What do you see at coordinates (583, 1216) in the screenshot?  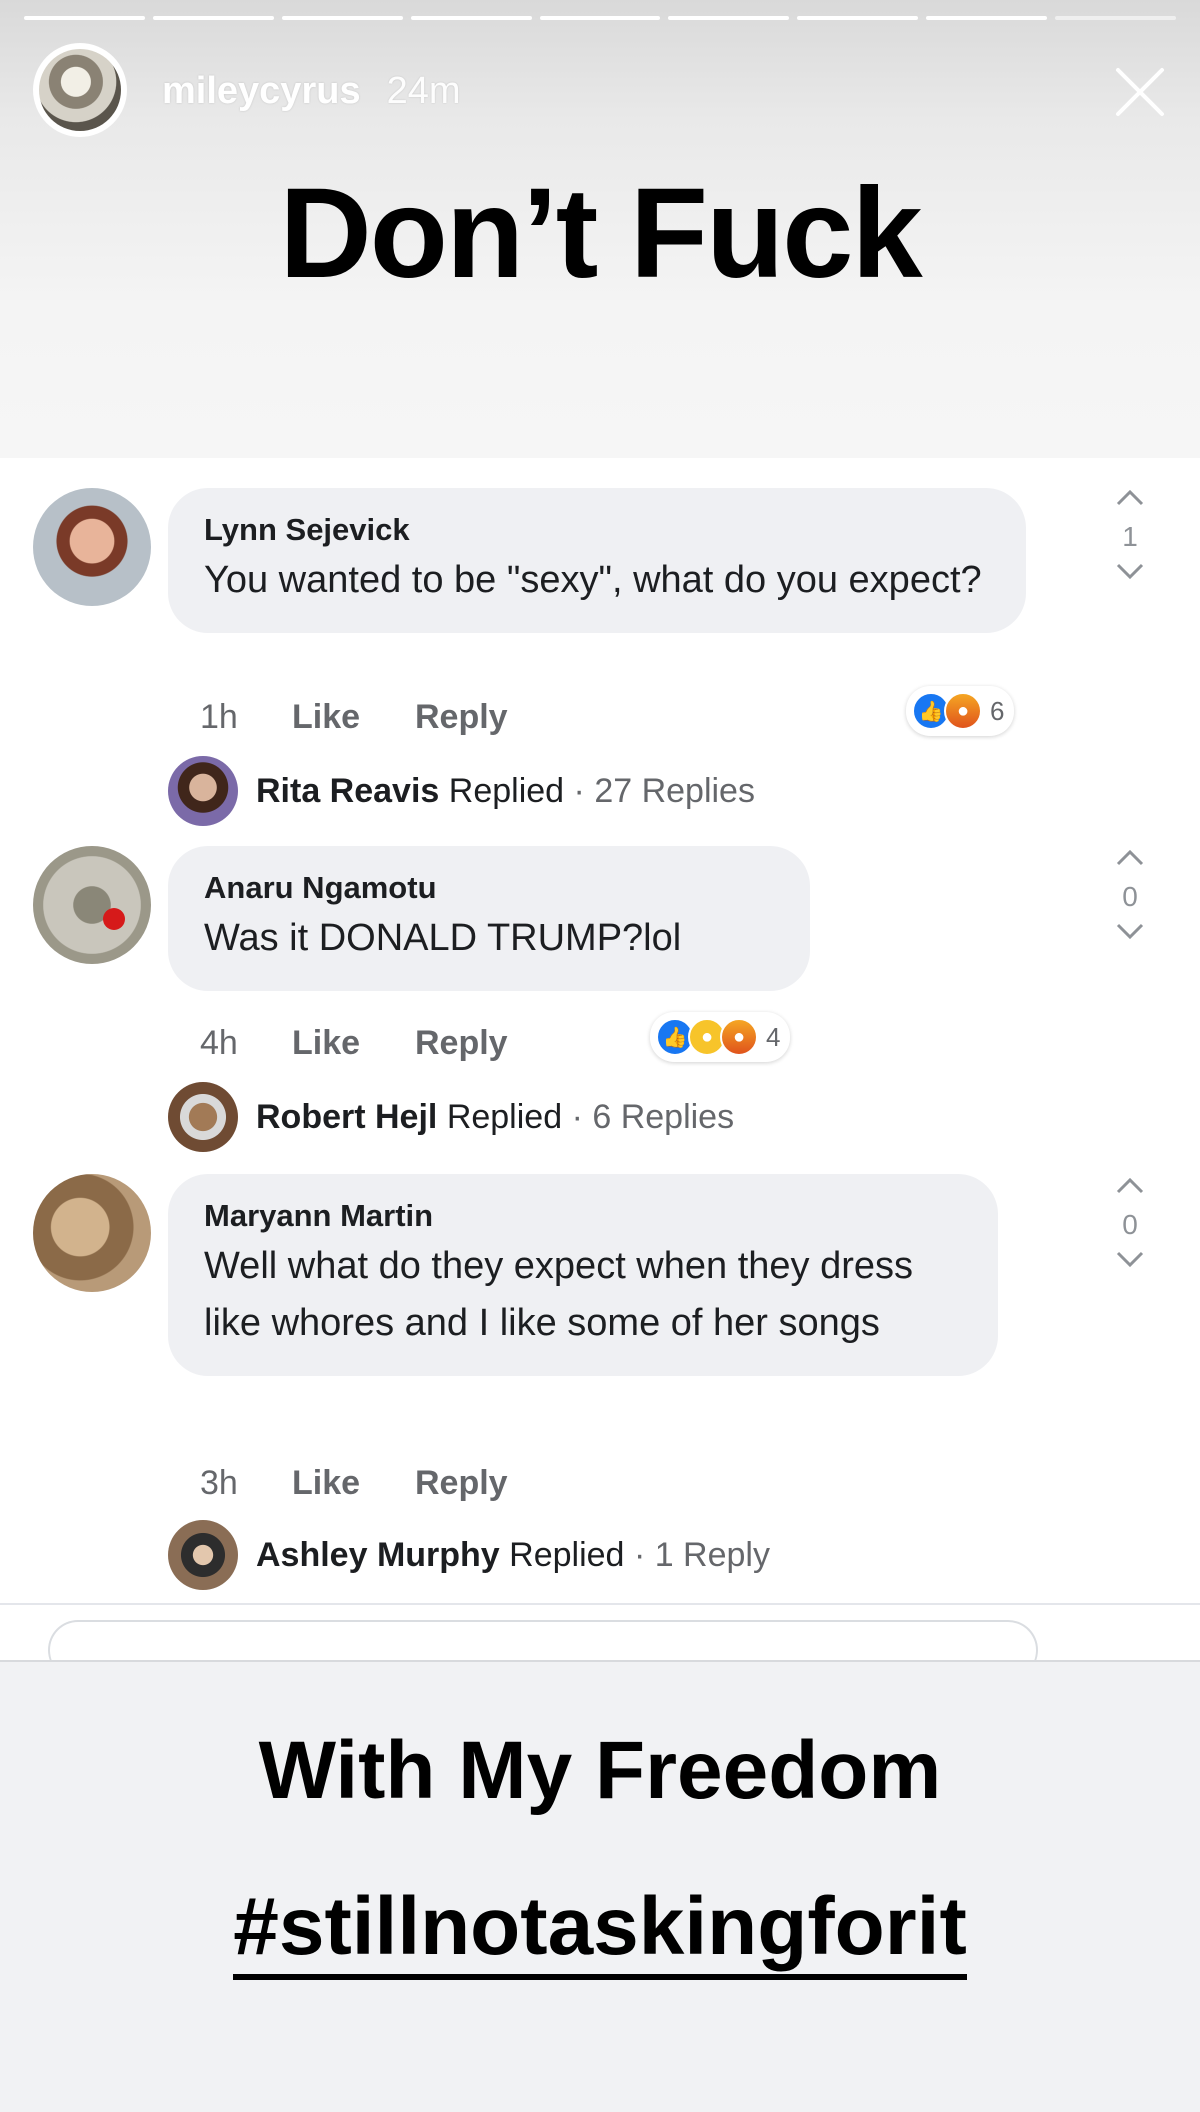 I see `comment-author: Maryann Martin` at bounding box center [583, 1216].